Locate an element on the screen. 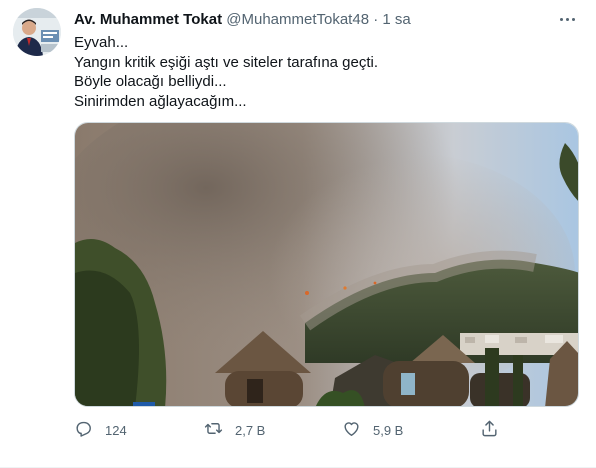  like-button: 5,9 B is located at coordinates (372, 430).